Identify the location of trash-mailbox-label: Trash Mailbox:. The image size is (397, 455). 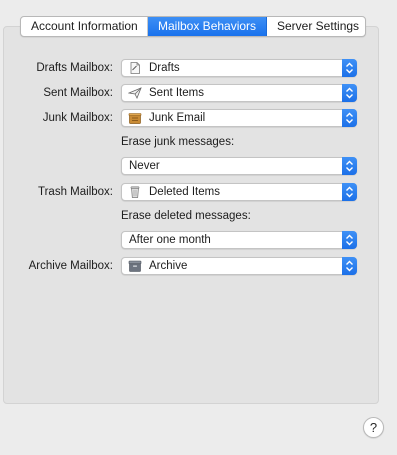
(75, 192).